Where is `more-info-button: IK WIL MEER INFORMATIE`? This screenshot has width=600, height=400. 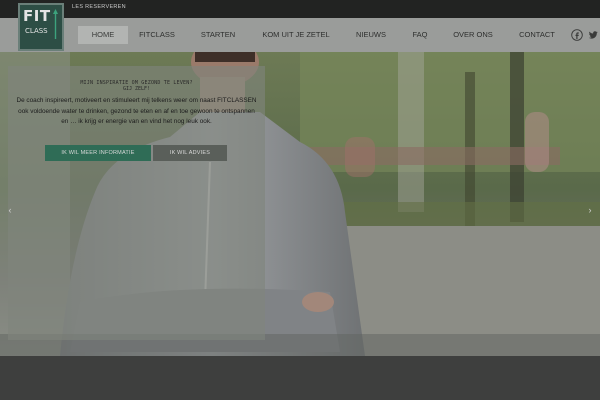 more-info-button: IK WIL MEER INFORMATIE is located at coordinates (98, 153).